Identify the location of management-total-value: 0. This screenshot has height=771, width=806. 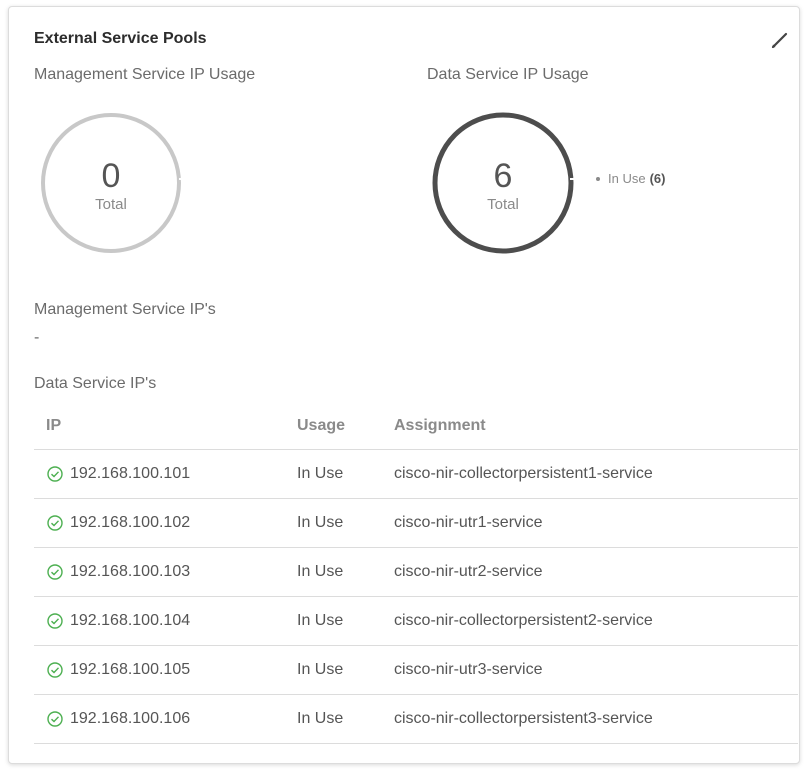
(111, 176).